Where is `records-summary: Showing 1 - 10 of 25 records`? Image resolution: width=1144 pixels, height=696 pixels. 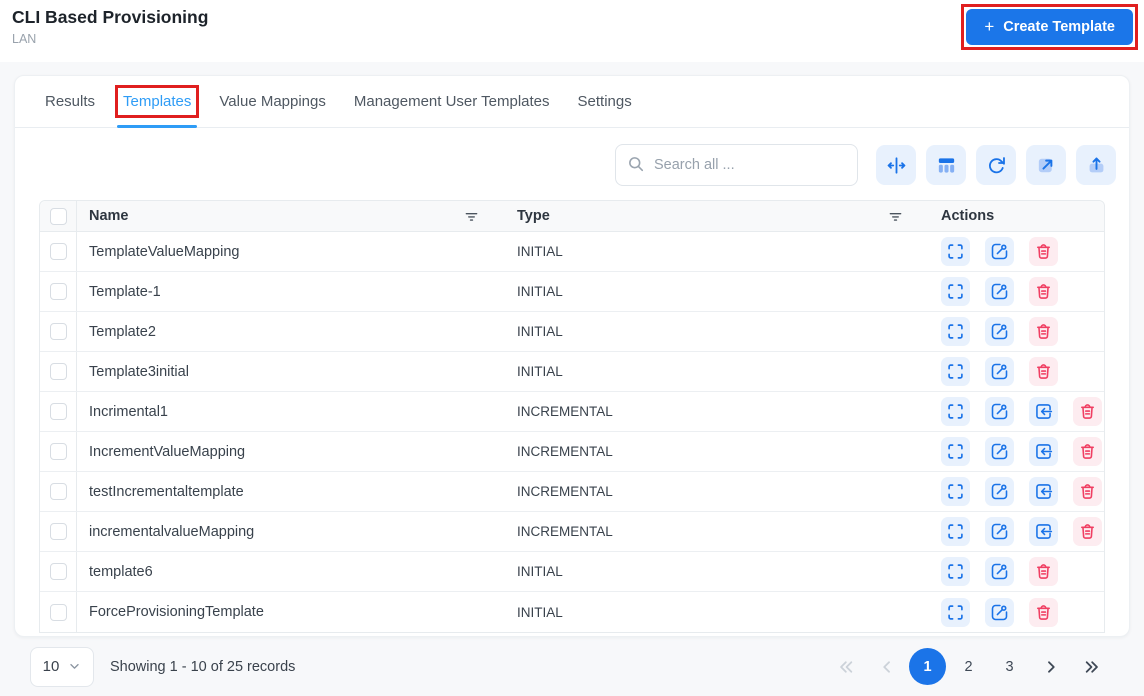 records-summary: Showing 1 - 10 of 25 records is located at coordinates (203, 666).